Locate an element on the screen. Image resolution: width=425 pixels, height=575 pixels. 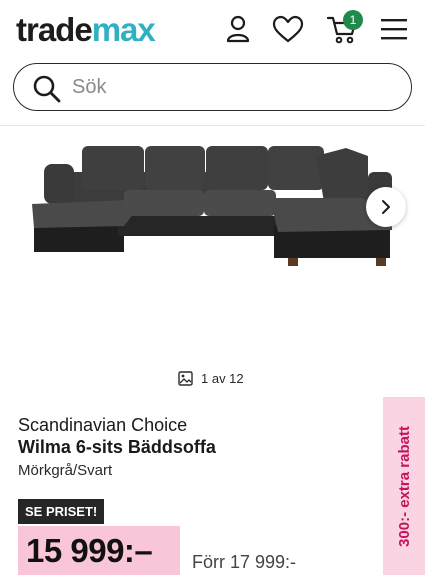
heart-icon is located at coordinates (288, 29).